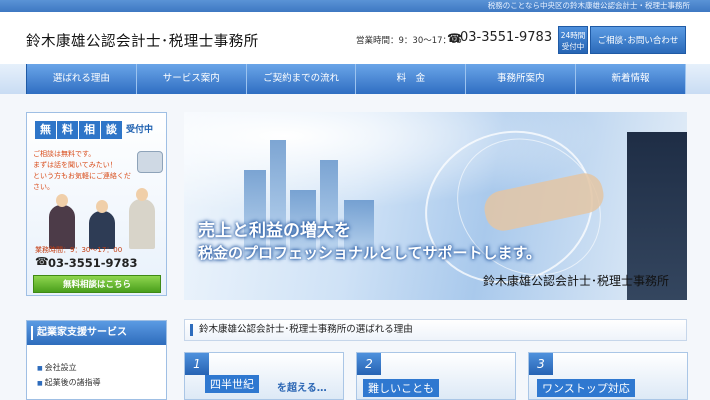  I want to click on top-strip-text: 税務のことなら中央区の鈴木康雄公認会計士・税理士事務所, so click(588, 5).